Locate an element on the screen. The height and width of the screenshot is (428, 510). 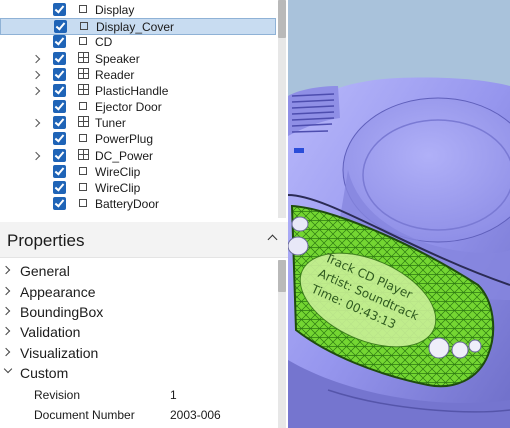
tree-scrollbar is located at coordinates (282, 109).